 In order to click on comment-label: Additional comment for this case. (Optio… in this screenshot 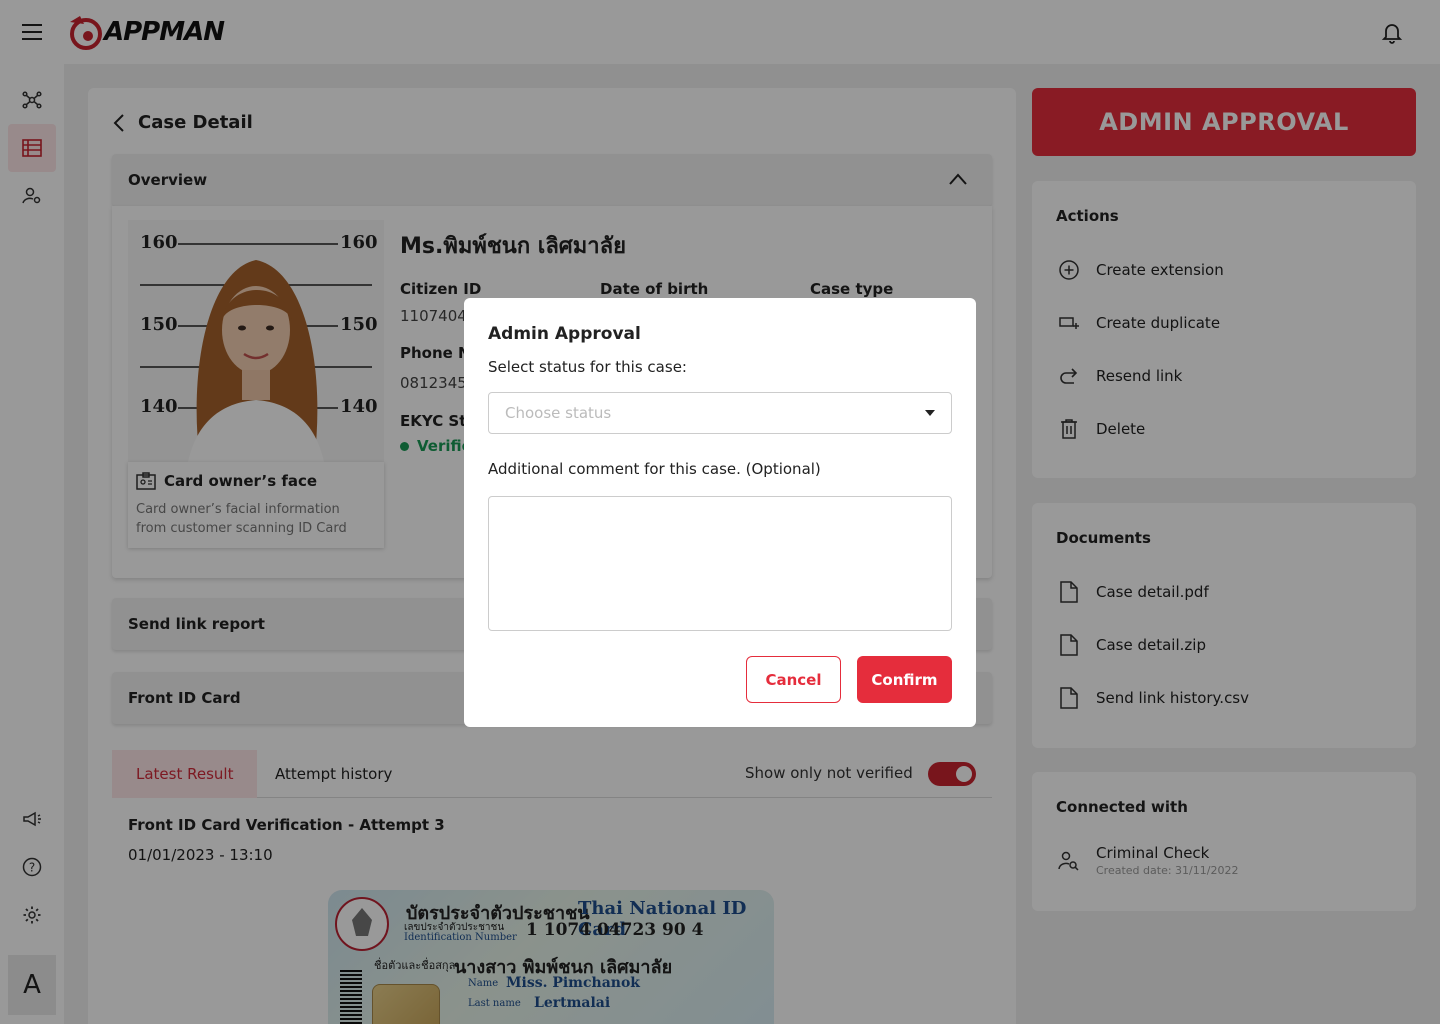, I will do `click(654, 469)`.